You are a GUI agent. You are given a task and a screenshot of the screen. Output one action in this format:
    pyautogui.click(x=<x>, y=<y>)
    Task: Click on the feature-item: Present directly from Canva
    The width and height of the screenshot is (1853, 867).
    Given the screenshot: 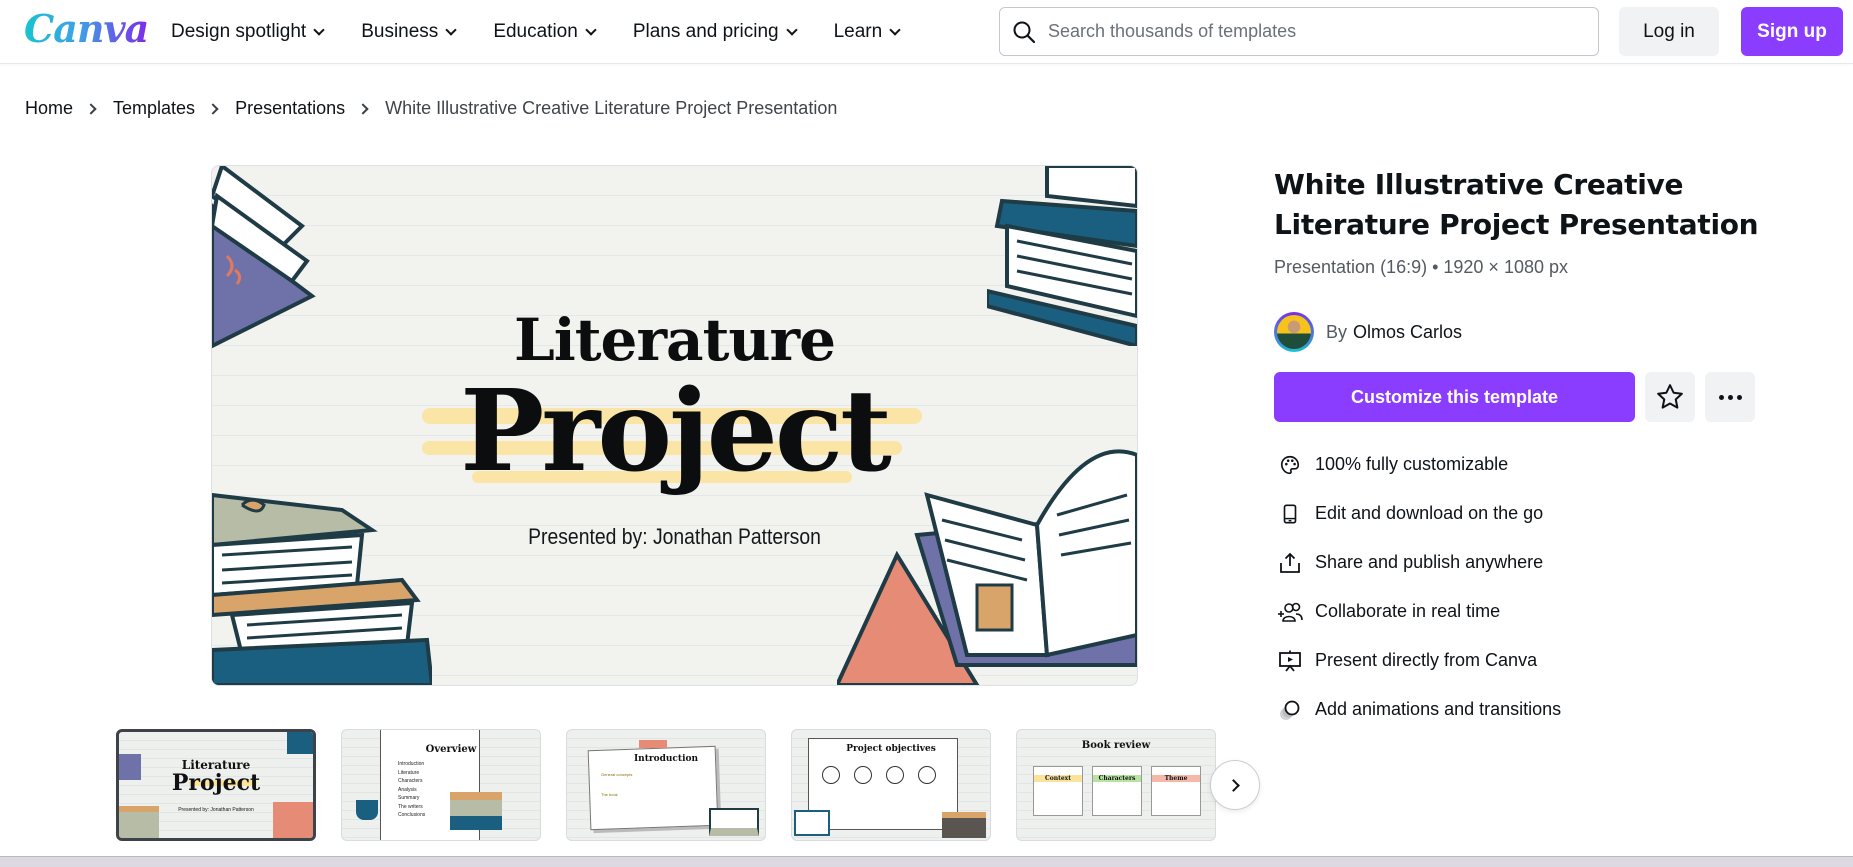 What is the action you would take?
    pyautogui.click(x=1419, y=660)
    